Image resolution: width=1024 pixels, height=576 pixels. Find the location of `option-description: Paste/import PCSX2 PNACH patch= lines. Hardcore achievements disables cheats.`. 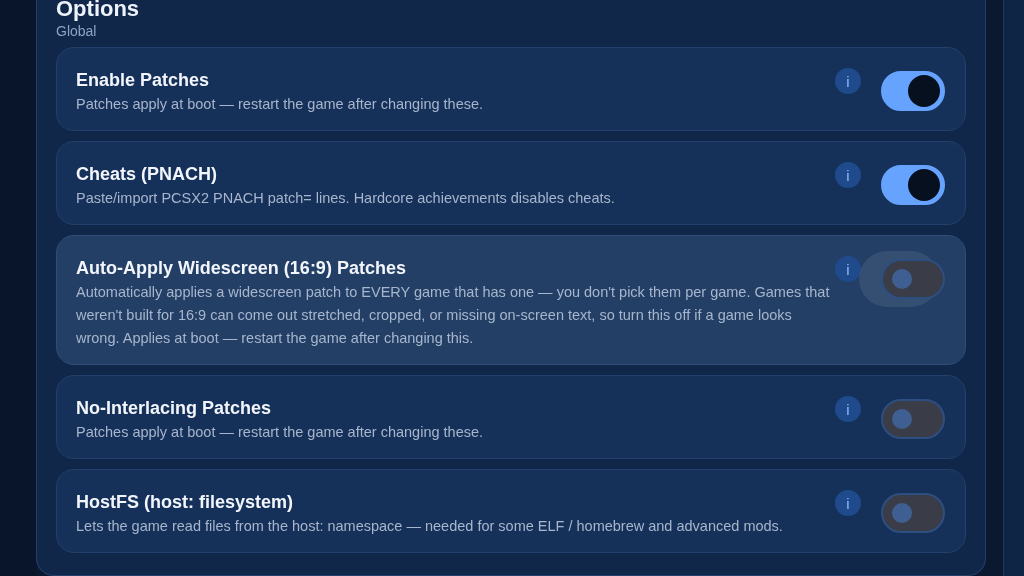

option-description: Paste/import PCSX2 PNACH patch= lines. Hardcore achievements disables cheats. is located at coordinates (346, 198).